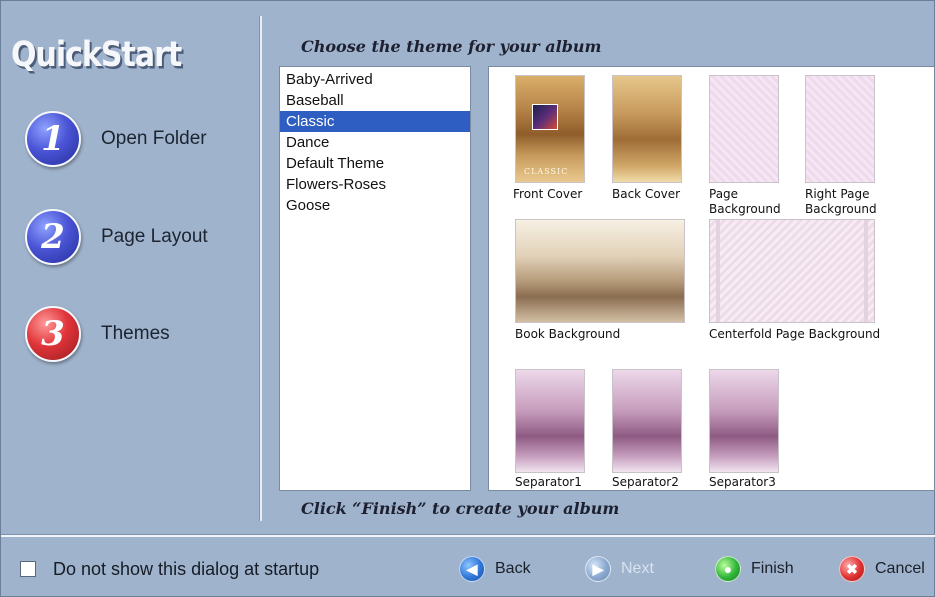 This screenshot has width=935, height=597. I want to click on asset-centerfold-background: Centerfold Page Background, so click(809, 281).